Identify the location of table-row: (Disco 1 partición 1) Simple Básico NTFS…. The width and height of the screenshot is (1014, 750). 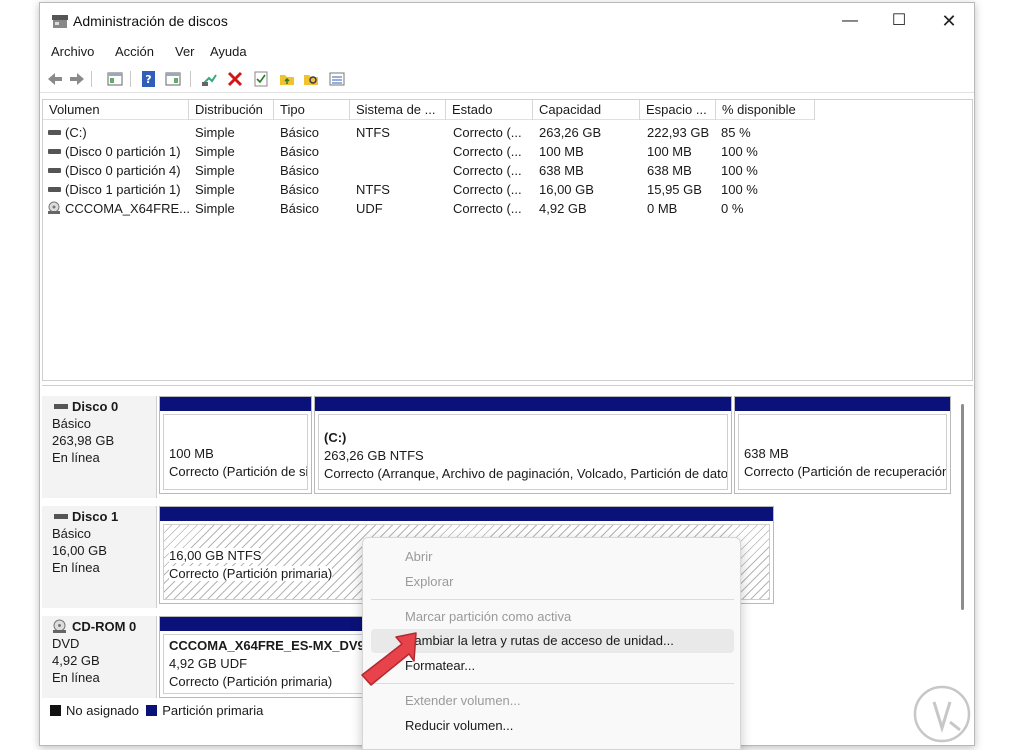
(429, 189).